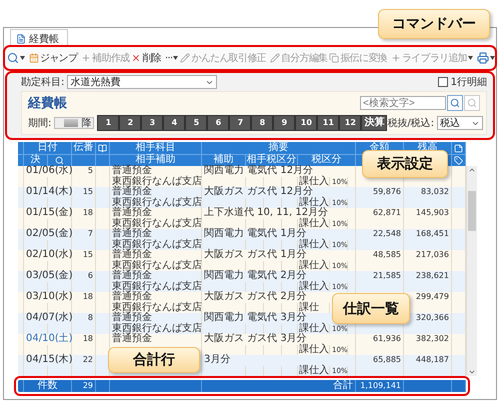  Describe the element at coordinates (49, 296) in the screenshot. I see `date-text: 03/10(水)` at that location.